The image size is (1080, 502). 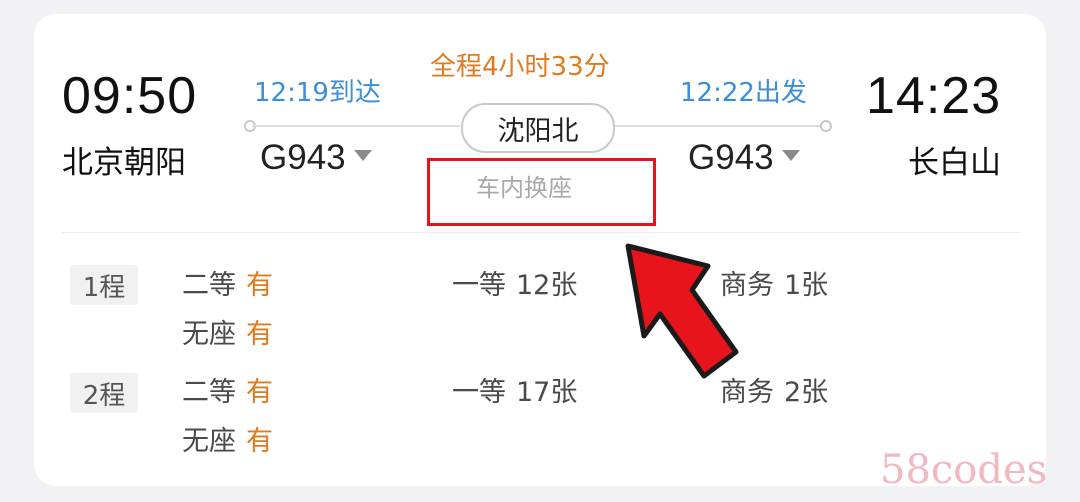 What do you see at coordinates (731, 157) in the screenshot?
I see `train-number-2: G943` at bounding box center [731, 157].